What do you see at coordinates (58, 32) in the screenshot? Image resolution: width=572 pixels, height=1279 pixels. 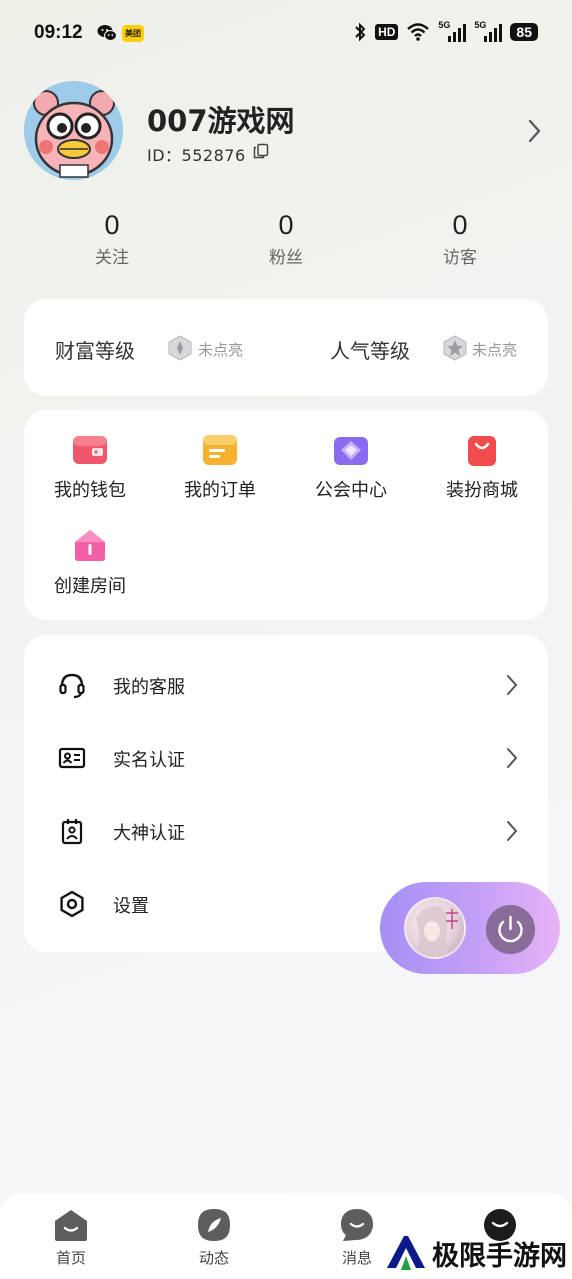 I see `status-time: 09:12` at bounding box center [58, 32].